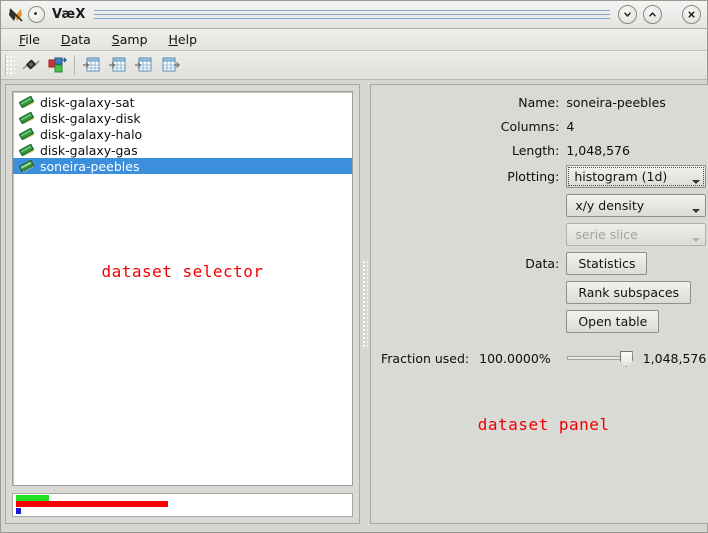  I want to click on slider-handle, so click(626, 359).